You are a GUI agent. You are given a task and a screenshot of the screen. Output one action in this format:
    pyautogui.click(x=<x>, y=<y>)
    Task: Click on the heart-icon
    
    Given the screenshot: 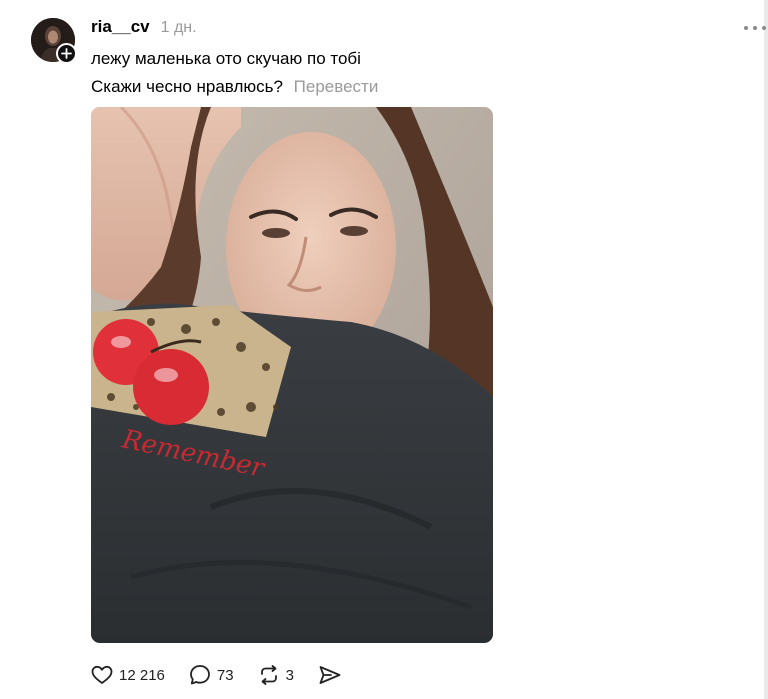 What is the action you would take?
    pyautogui.click(x=102, y=674)
    